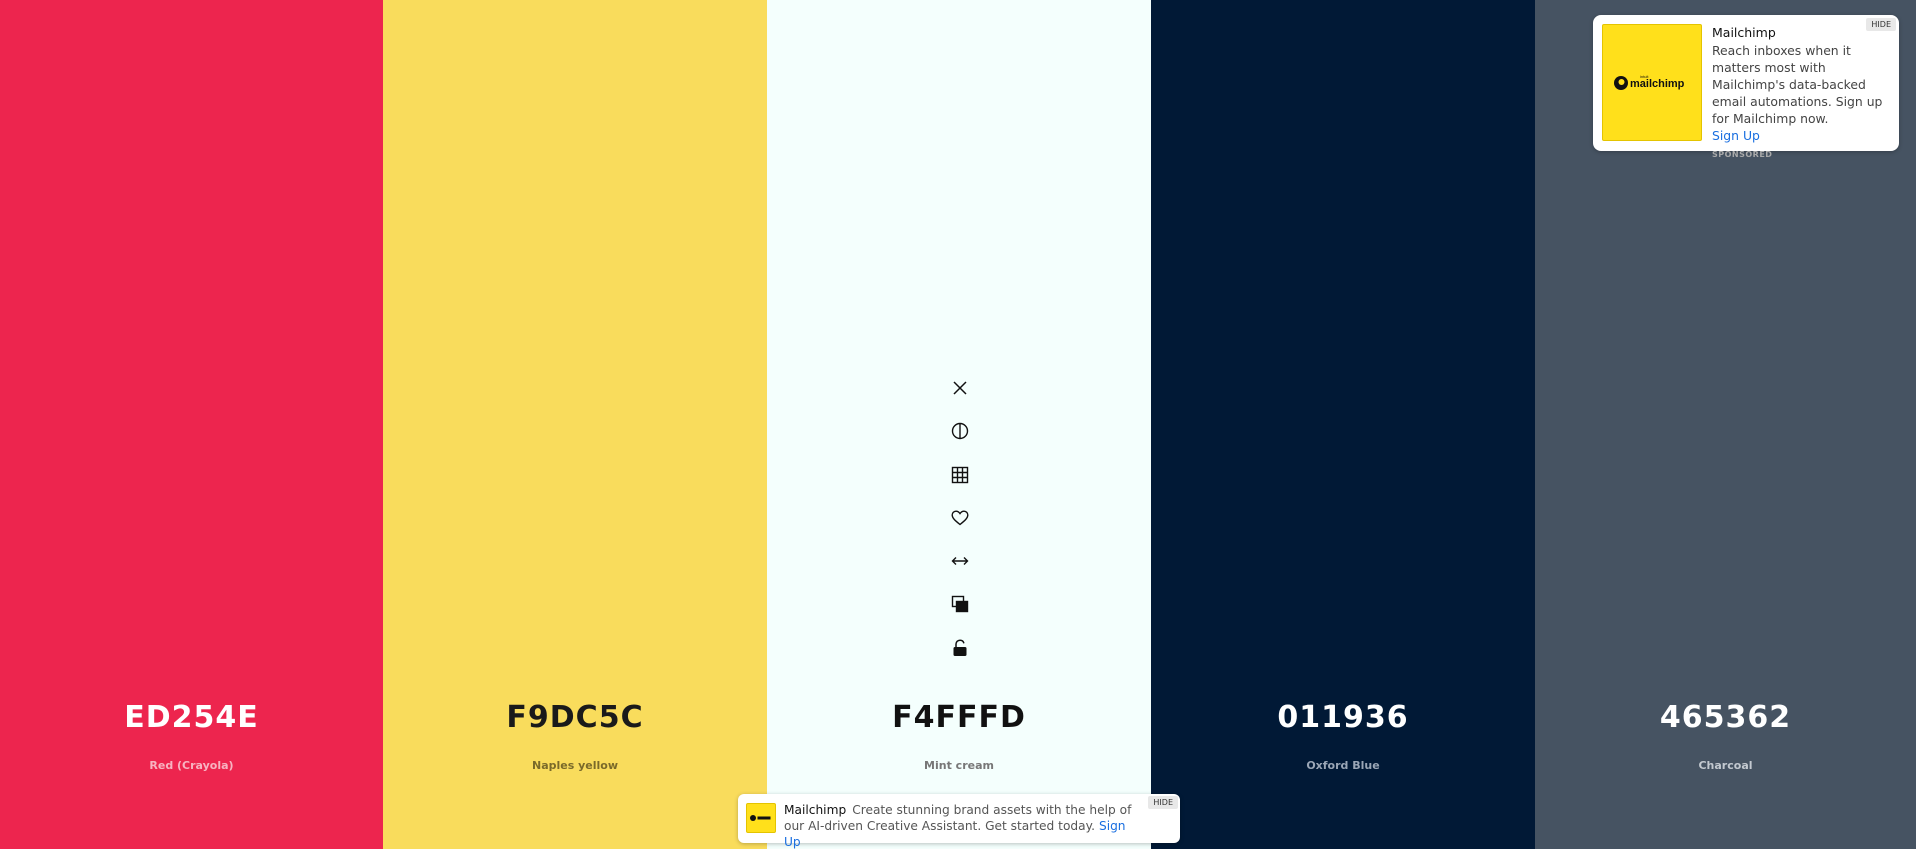 The height and width of the screenshot is (849, 1916). What do you see at coordinates (1725, 765) in the screenshot?
I see `color-name: Charcoal` at bounding box center [1725, 765].